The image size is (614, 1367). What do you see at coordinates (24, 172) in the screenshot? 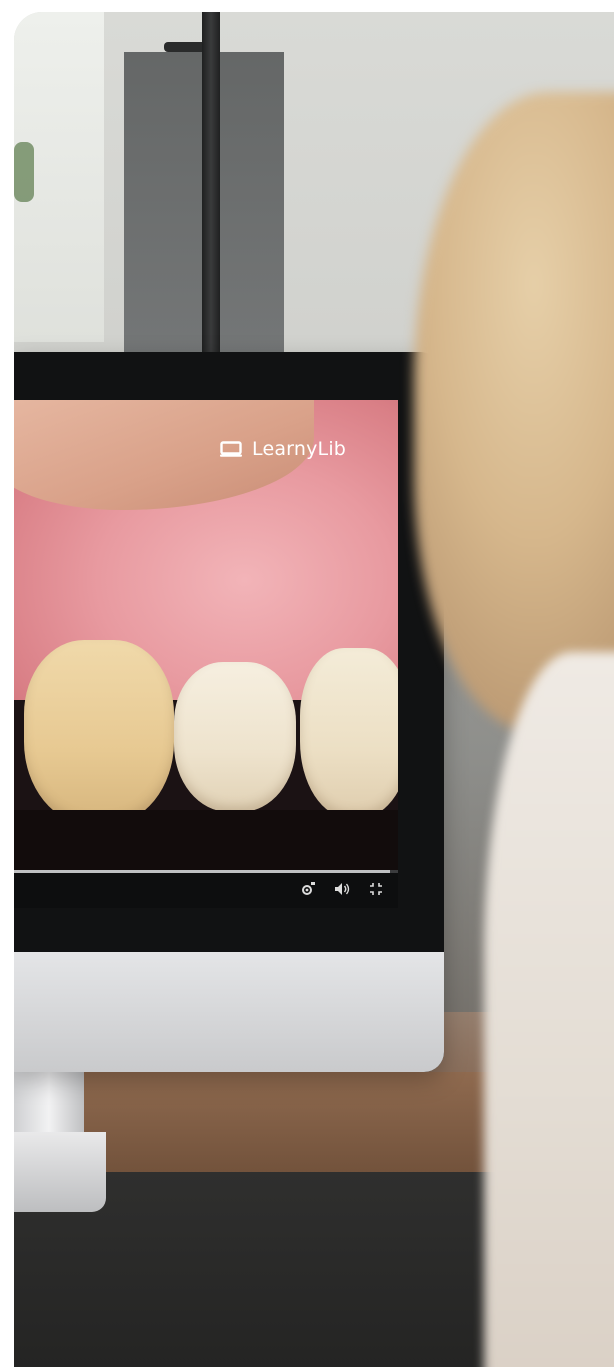
I see `background-plant` at bounding box center [24, 172].